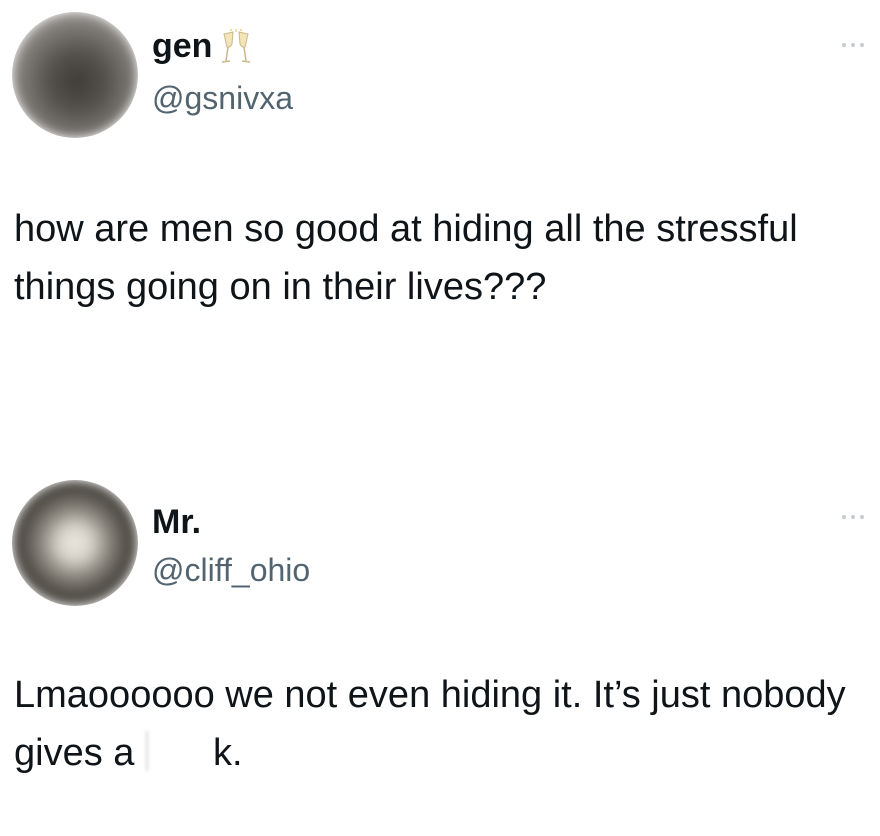 This screenshot has width=880, height=836. What do you see at coordinates (176, 522) in the screenshot?
I see `display-name: Mr.` at bounding box center [176, 522].